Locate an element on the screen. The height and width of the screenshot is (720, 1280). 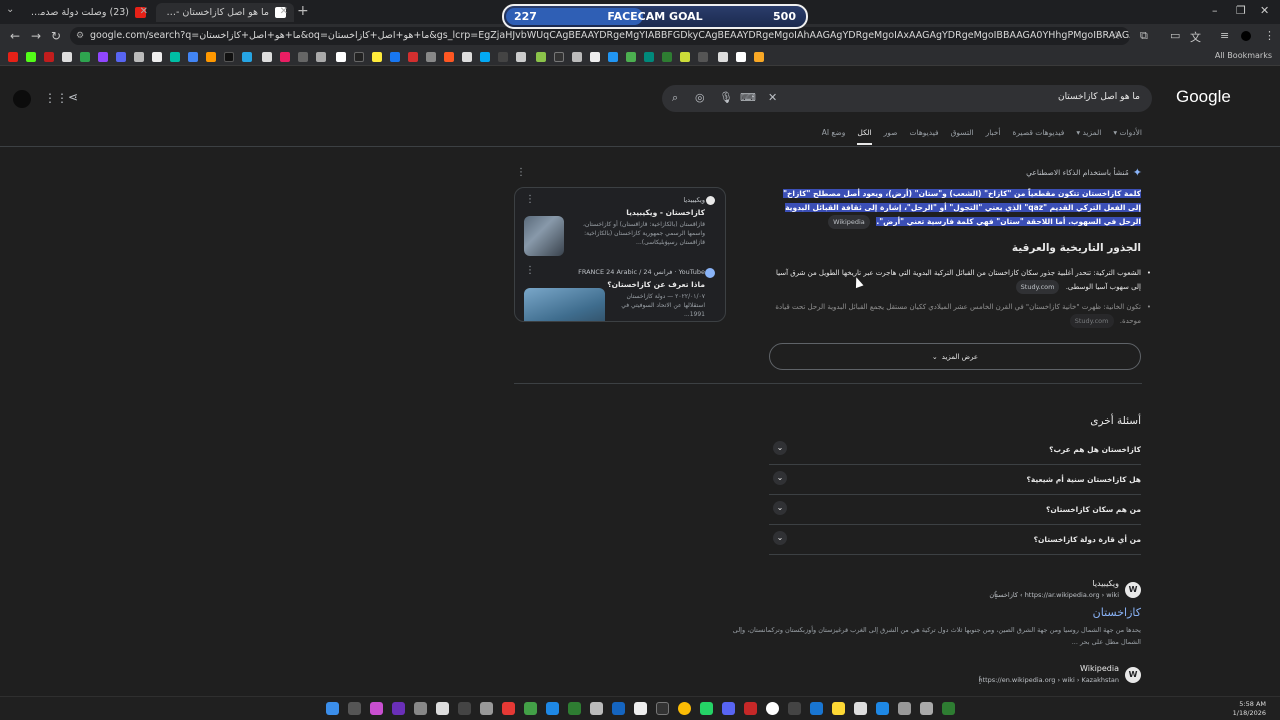
obs-icon is located at coordinates (772, 708).